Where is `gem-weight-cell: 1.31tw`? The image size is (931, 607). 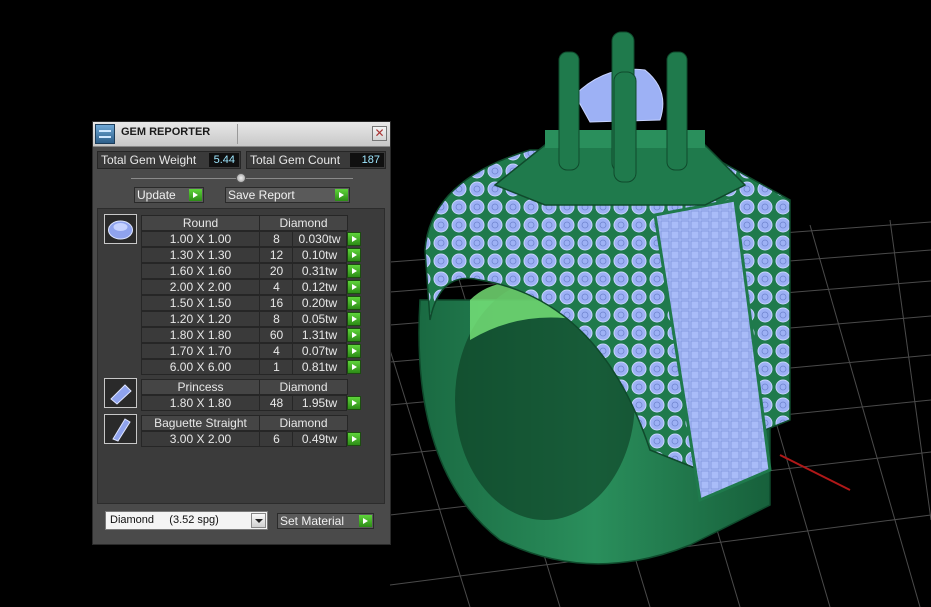
gem-weight-cell: 1.31tw is located at coordinates (319, 335).